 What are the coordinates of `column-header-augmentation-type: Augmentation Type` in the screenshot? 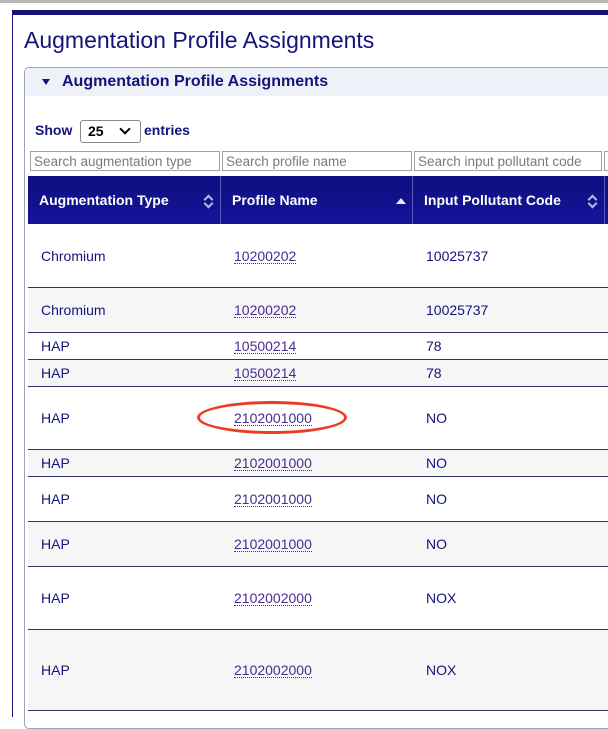 It's located at (124, 200).